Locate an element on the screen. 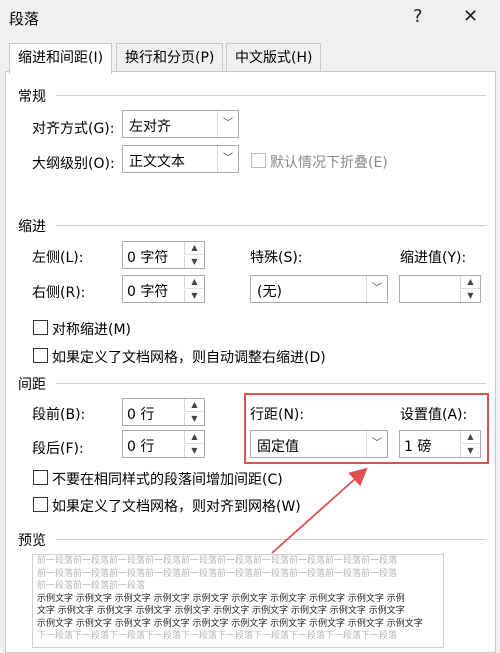 The height and width of the screenshot is (653, 500). tab-asian-typography: 中文版式(H) is located at coordinates (274, 57).